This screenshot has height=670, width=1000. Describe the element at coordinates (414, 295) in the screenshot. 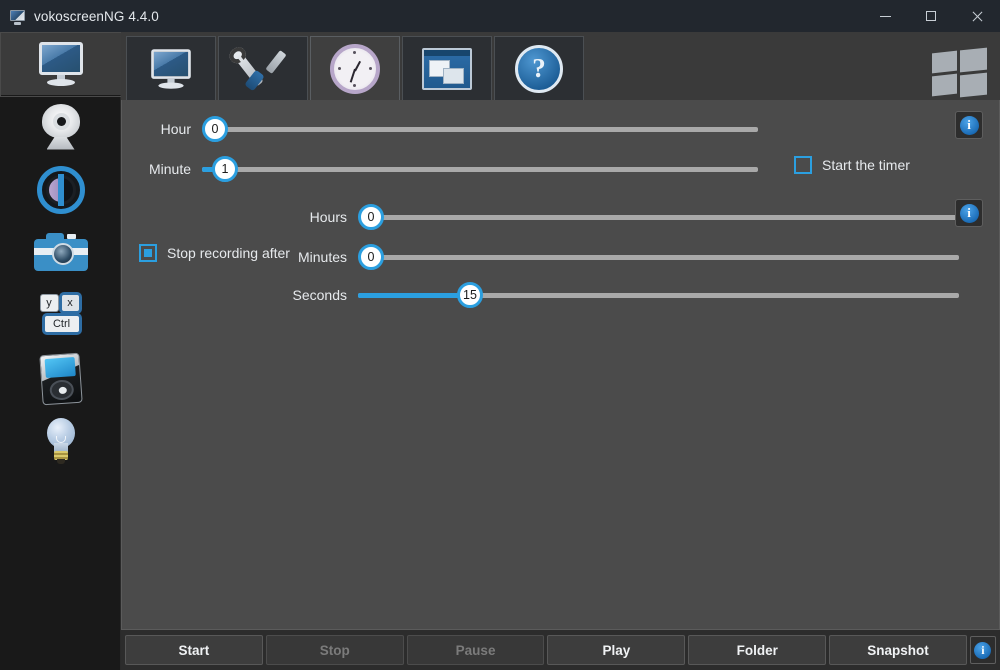

I see `seconds-slider-fill` at that location.